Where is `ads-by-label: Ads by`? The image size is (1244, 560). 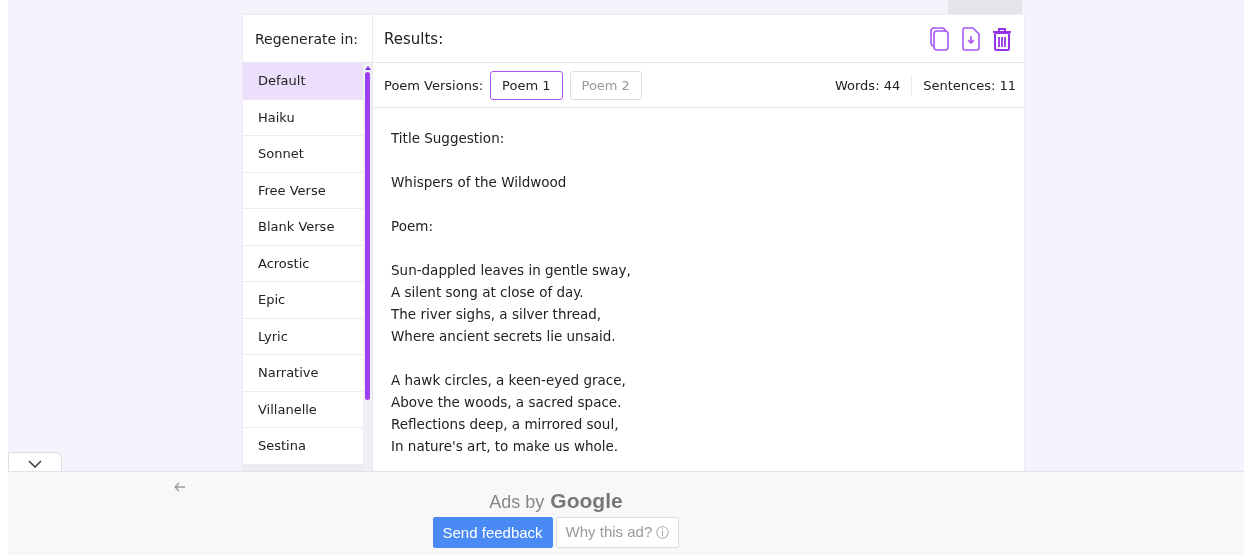
ads-by-label: Ads by is located at coordinates (517, 502).